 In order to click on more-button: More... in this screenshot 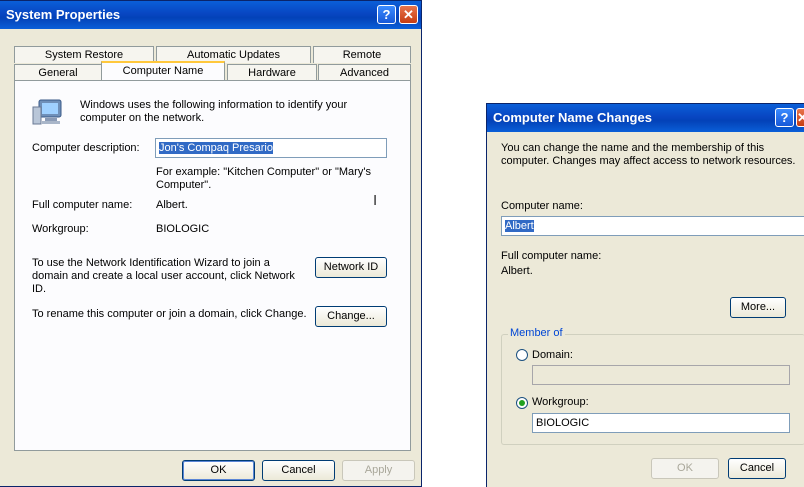, I will do `click(758, 307)`.